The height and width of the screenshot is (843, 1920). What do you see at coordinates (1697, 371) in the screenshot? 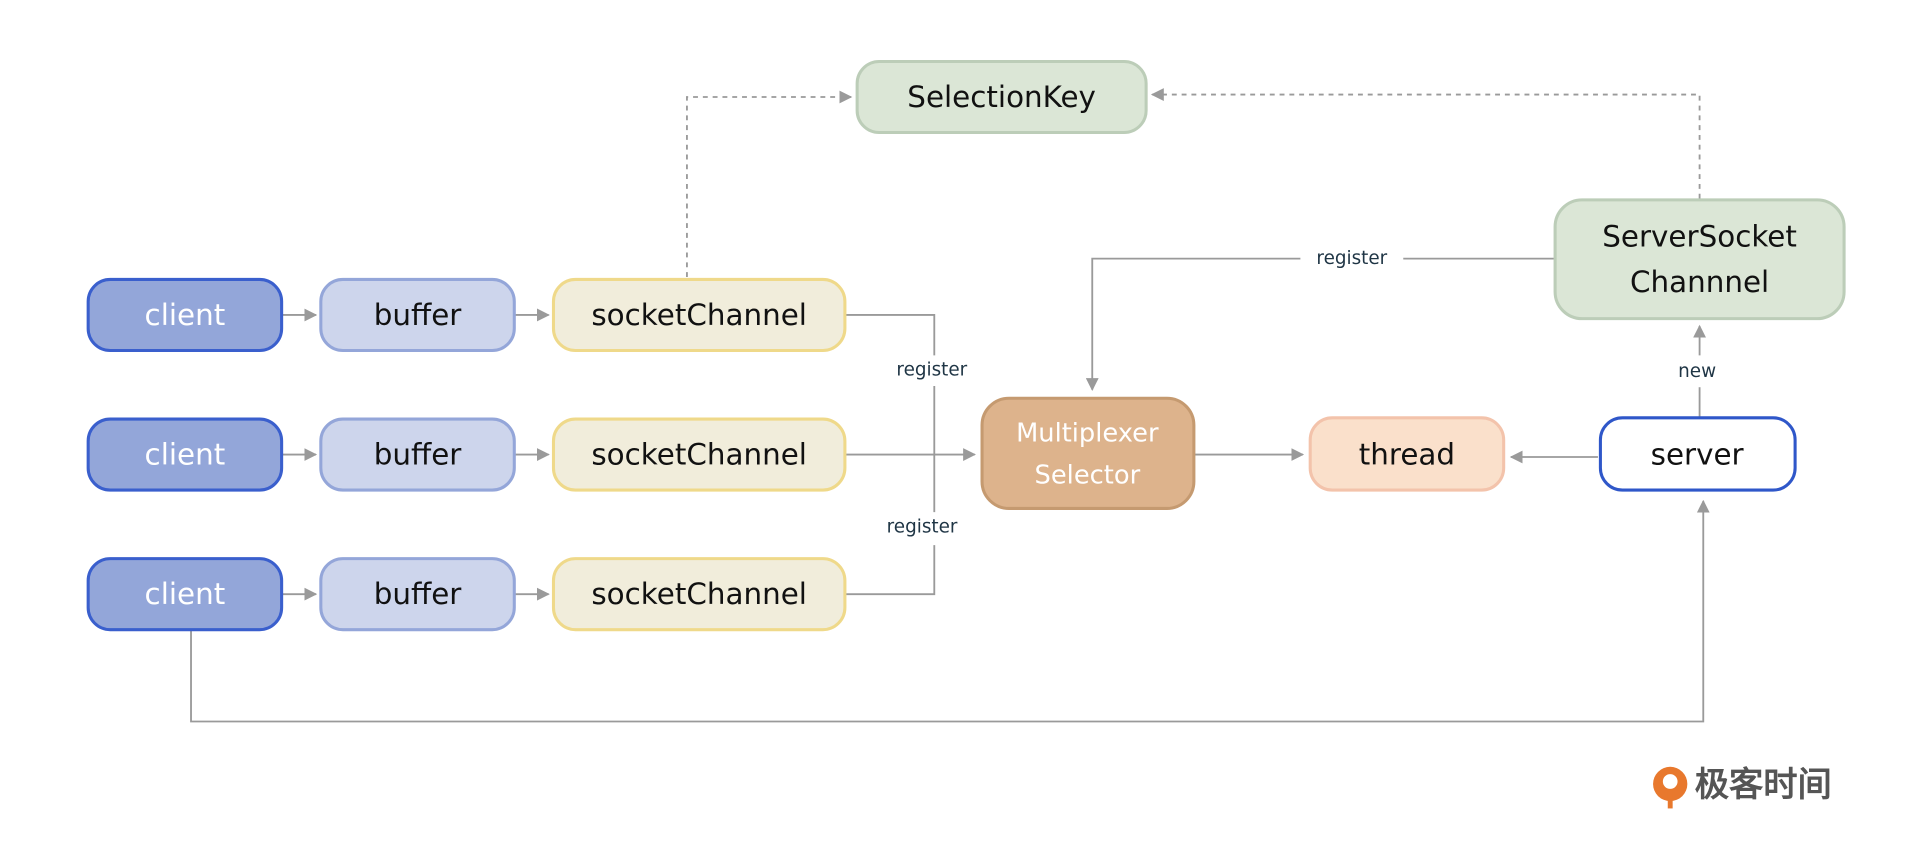
I see `new-label: new` at bounding box center [1697, 371].